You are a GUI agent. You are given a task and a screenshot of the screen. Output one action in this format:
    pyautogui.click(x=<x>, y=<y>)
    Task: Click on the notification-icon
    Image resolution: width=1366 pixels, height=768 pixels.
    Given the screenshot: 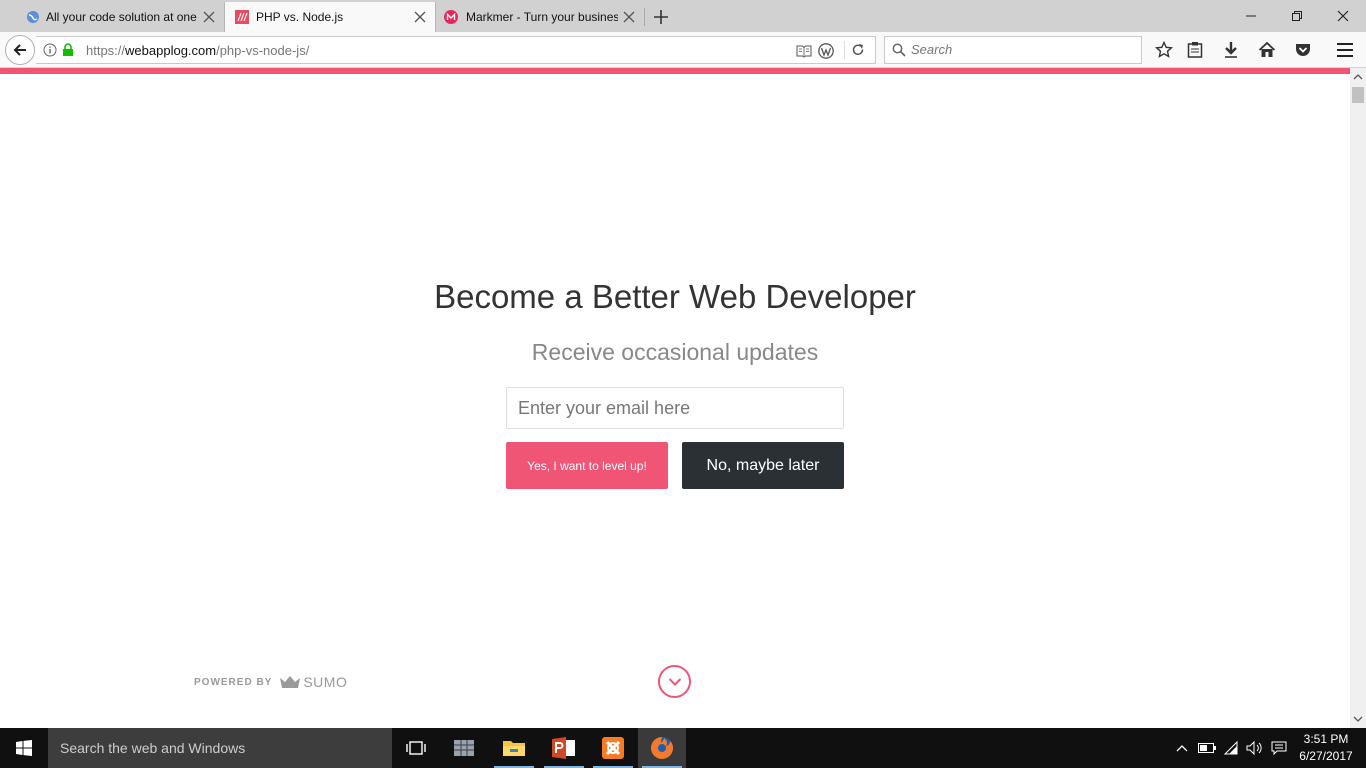 What is the action you would take?
    pyautogui.click(x=1279, y=748)
    